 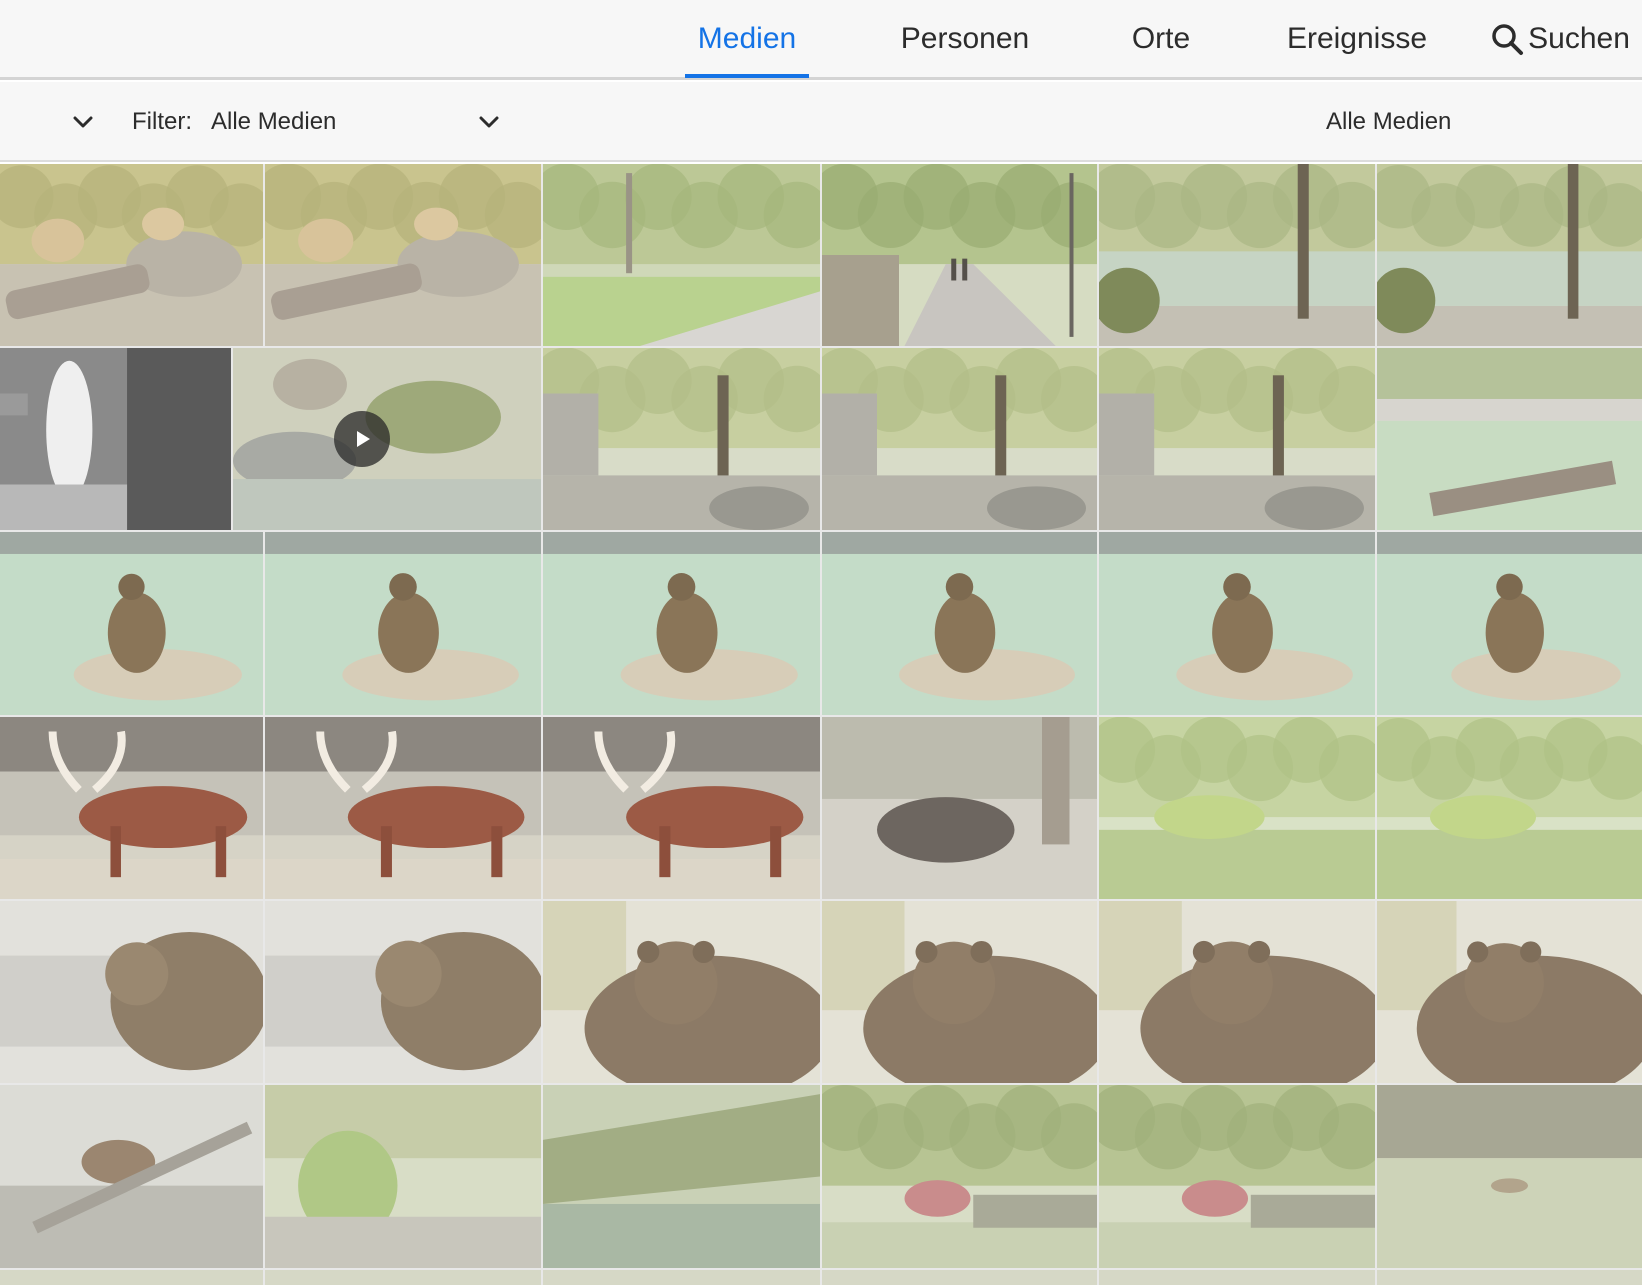 What do you see at coordinates (1579, 38) in the screenshot?
I see `tab-label: Suchen` at bounding box center [1579, 38].